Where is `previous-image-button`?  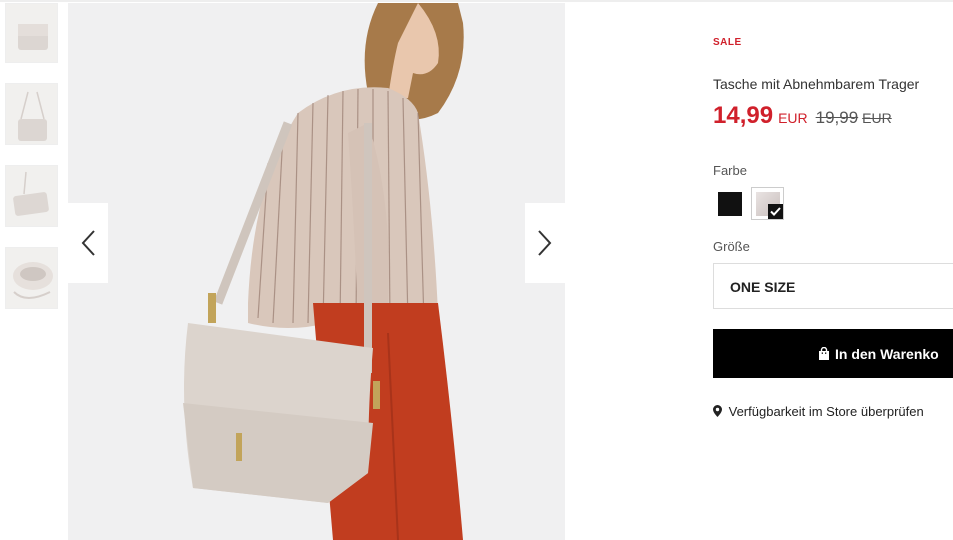 previous-image-button is located at coordinates (88, 243).